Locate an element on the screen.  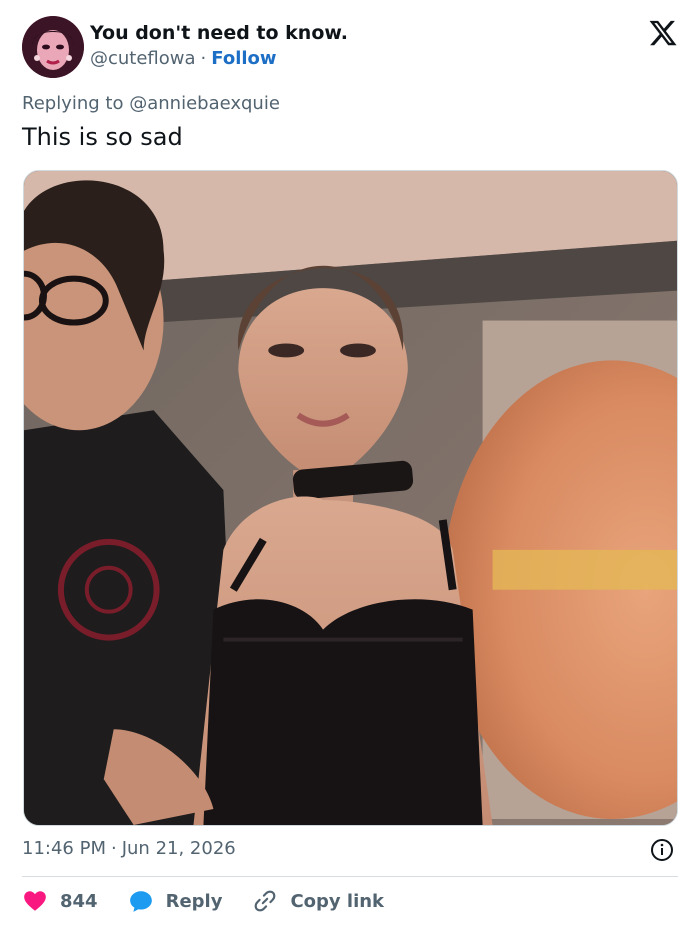
speech-bubble-icon is located at coordinates (140, 901).